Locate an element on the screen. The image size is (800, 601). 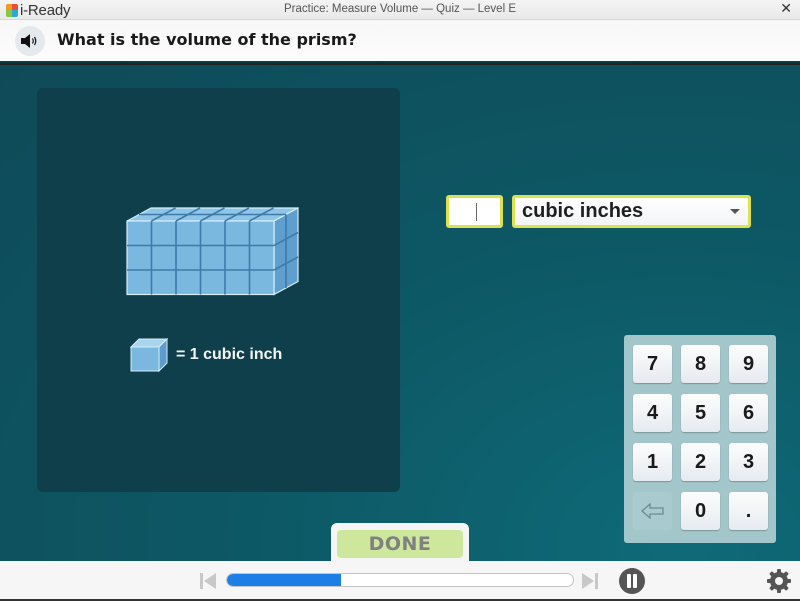
key-2: 2 is located at coordinates (700, 462).